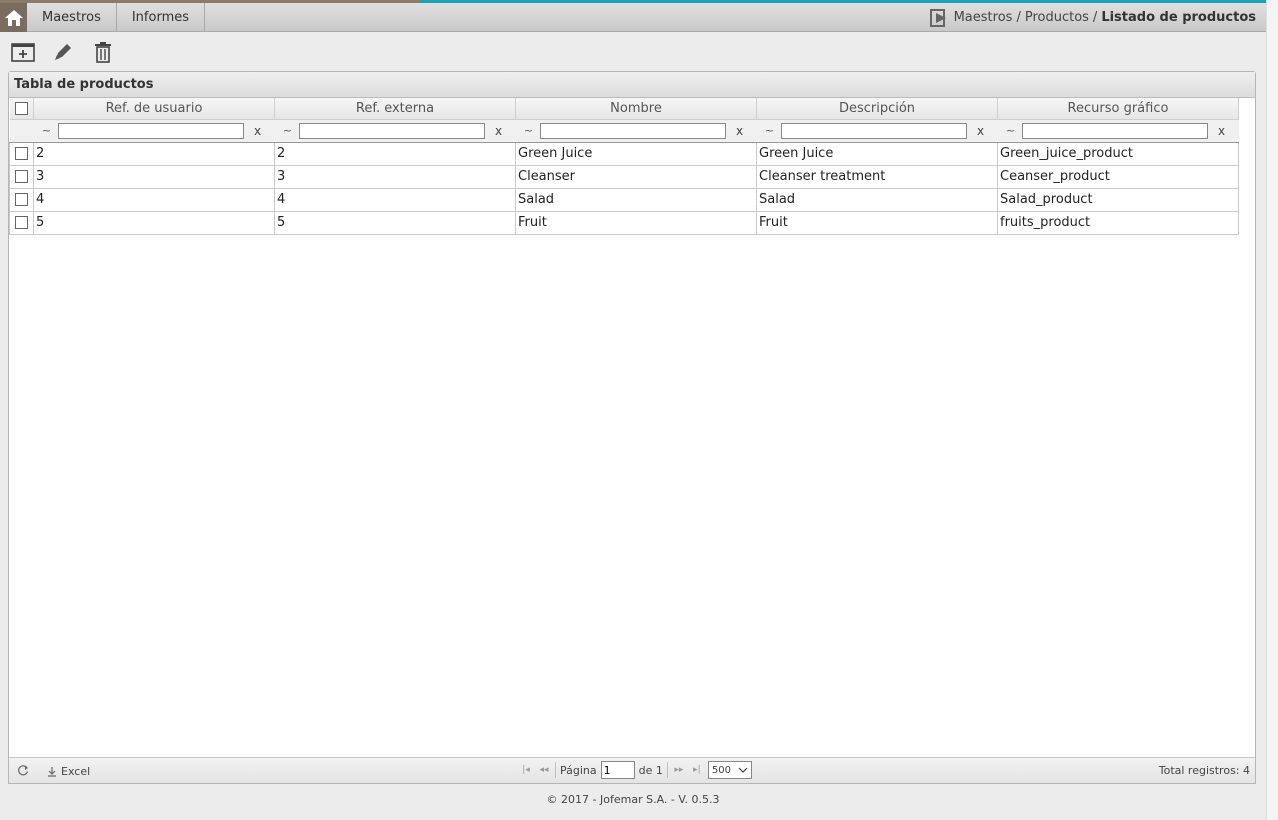 This screenshot has height=820, width=1278. I want to click on cell-descripcion: Green Juice, so click(877, 153).